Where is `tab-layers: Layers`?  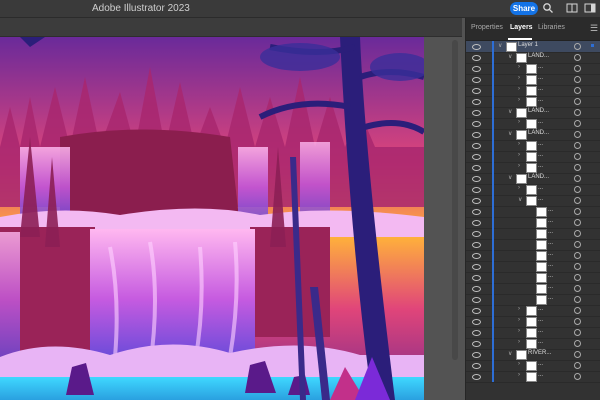
tab-layers: Layers is located at coordinates (521, 27).